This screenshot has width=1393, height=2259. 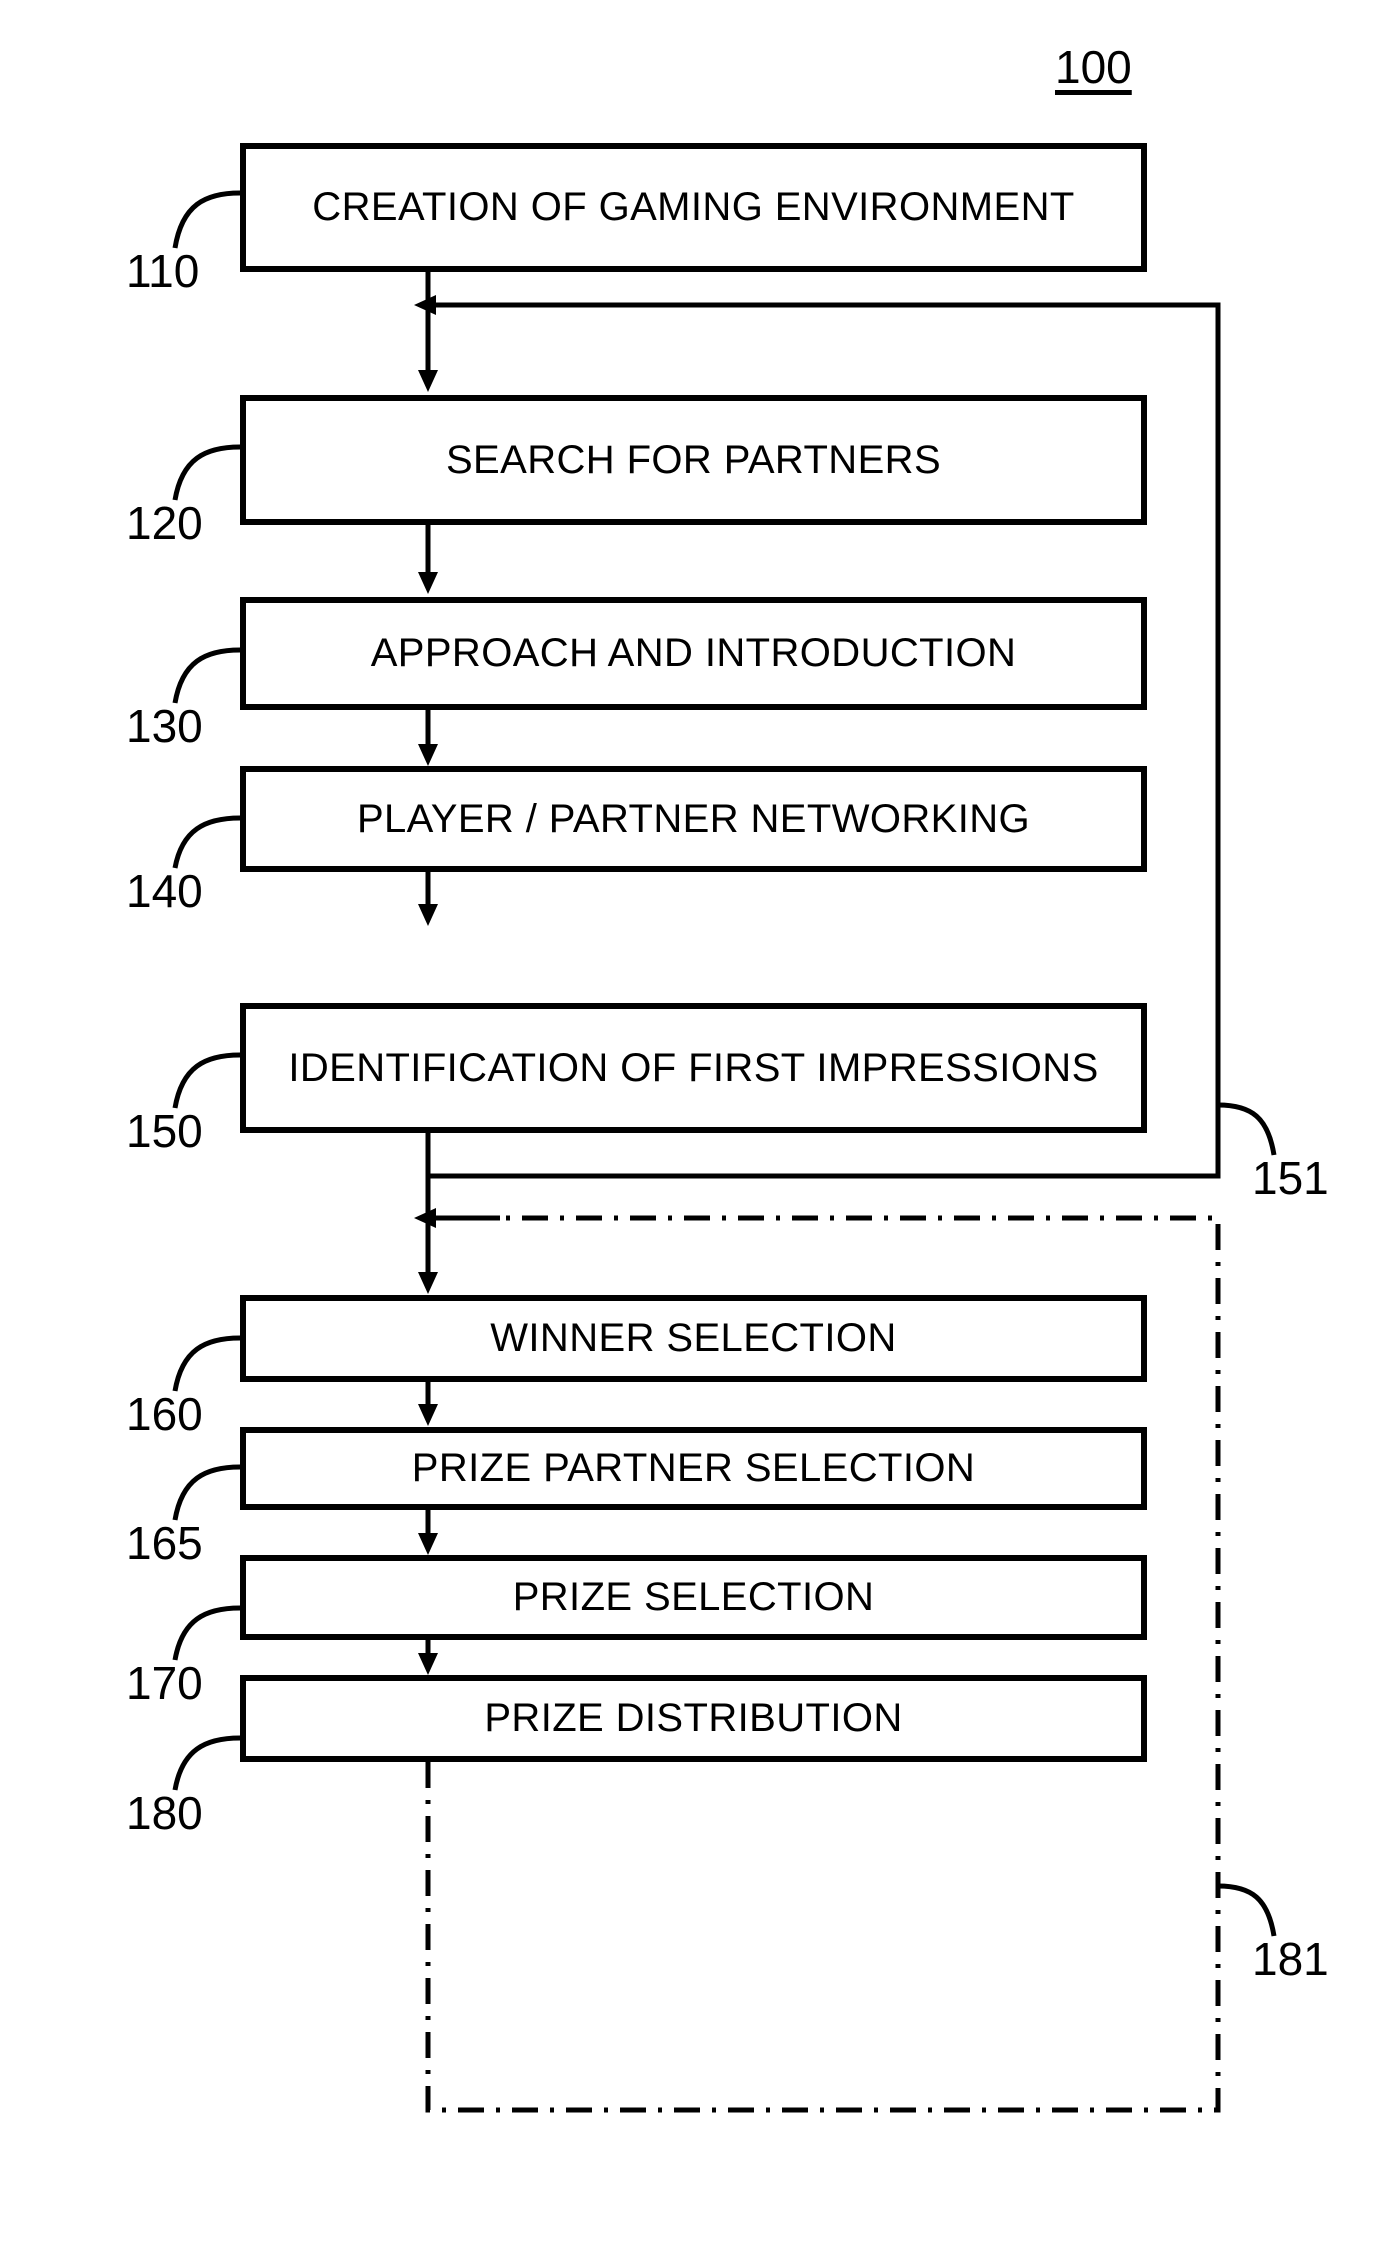 I want to click on process-box-150-label: IDENTIFICATION OF FIRST IMPRESSIONS, so click(x=693, y=1067).